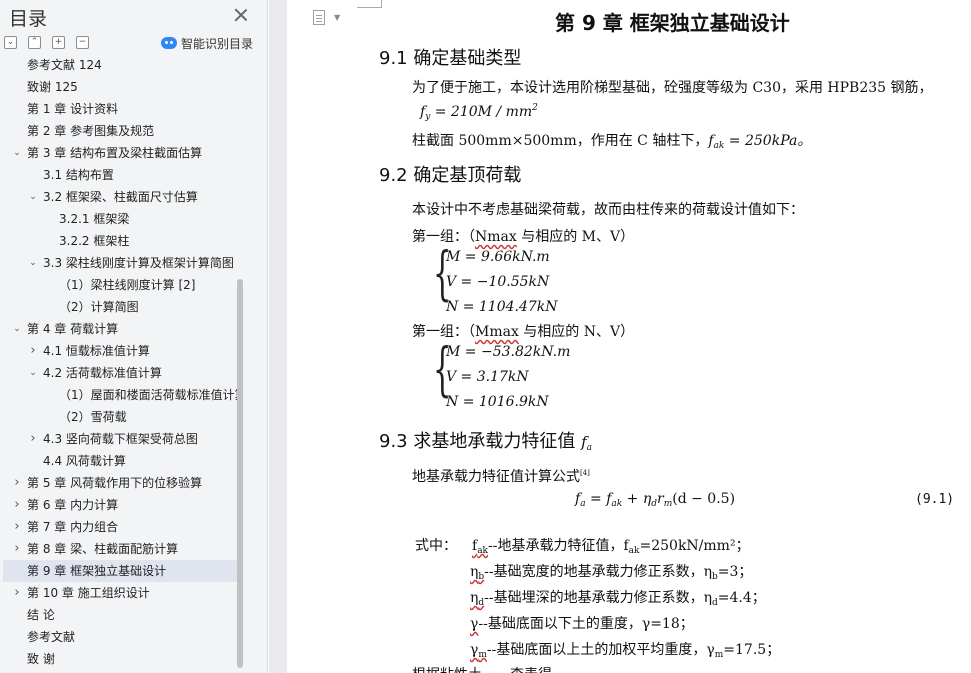 This screenshot has width=971, height=673. Describe the element at coordinates (120, 659) in the screenshot. I see `toc-item: 致 谢` at that location.